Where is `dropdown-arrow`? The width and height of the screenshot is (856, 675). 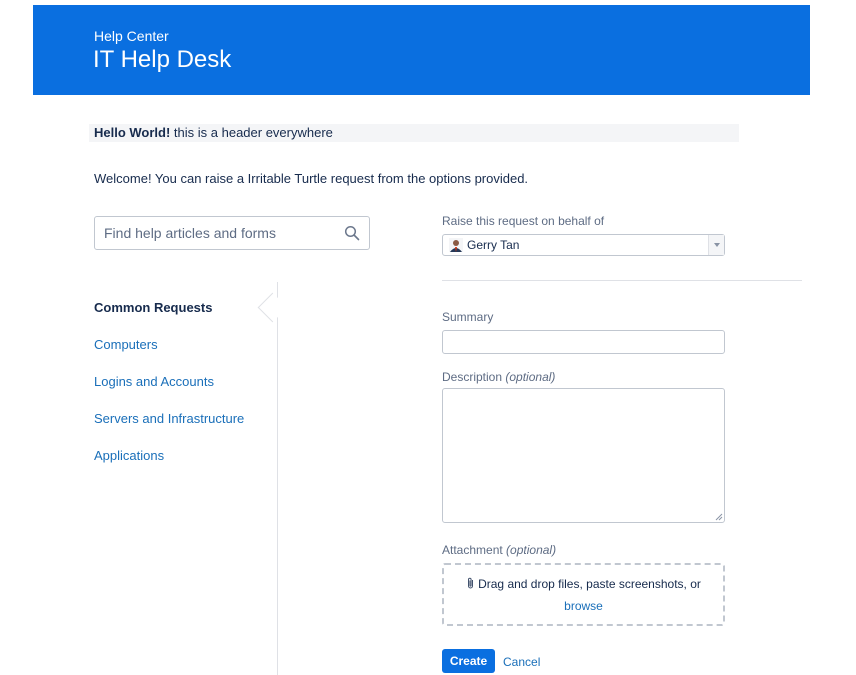 dropdown-arrow is located at coordinates (716, 245).